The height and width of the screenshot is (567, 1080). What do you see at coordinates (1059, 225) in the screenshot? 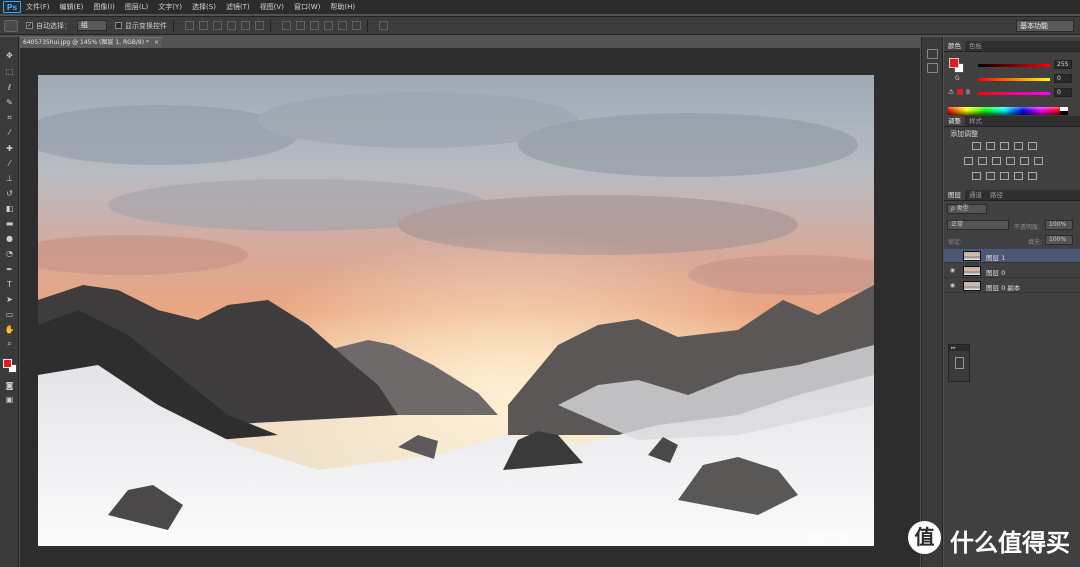
I see `opacity-field: 100%` at bounding box center [1059, 225].